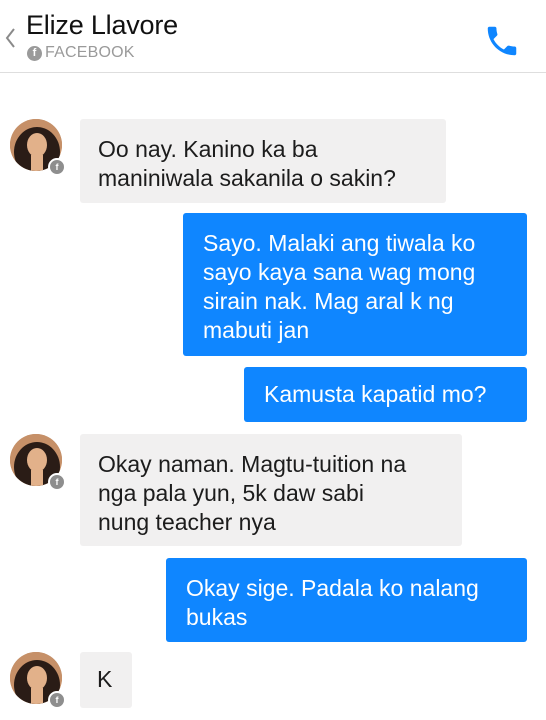 The width and height of the screenshot is (546, 720). Describe the element at coordinates (256, 330) in the screenshot. I see `message-line: mabuti jan` at that location.